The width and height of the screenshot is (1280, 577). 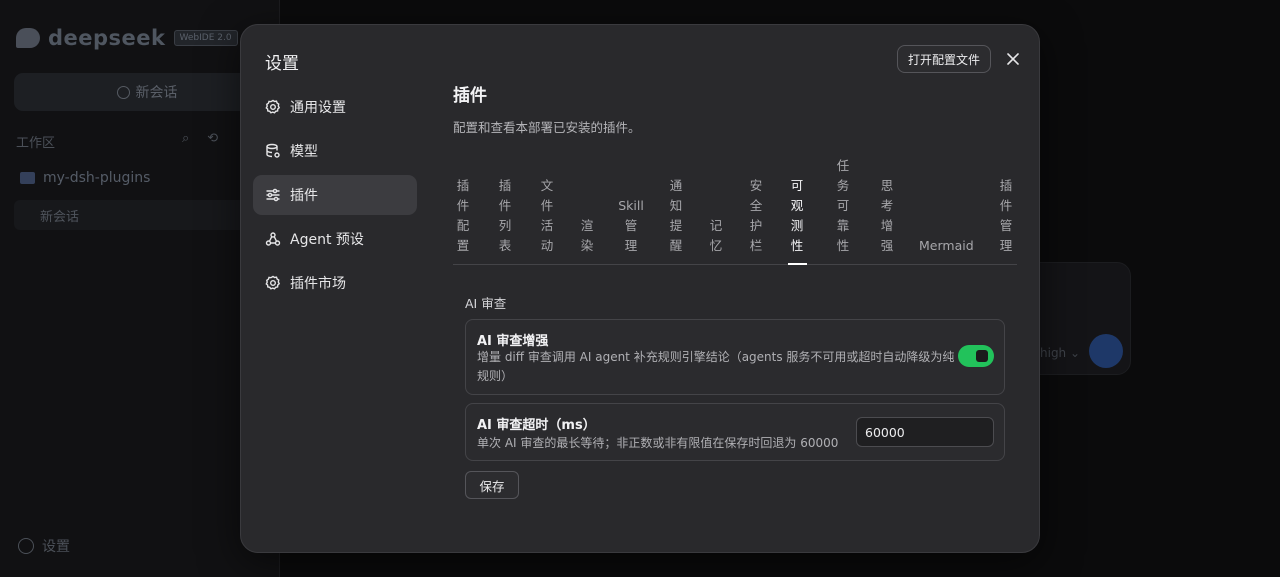 What do you see at coordinates (658, 443) in the screenshot?
I see `setting-description: 单次 AI 审查的最长等待；非正数或非有限值在保存时回退为 60000` at bounding box center [658, 443].